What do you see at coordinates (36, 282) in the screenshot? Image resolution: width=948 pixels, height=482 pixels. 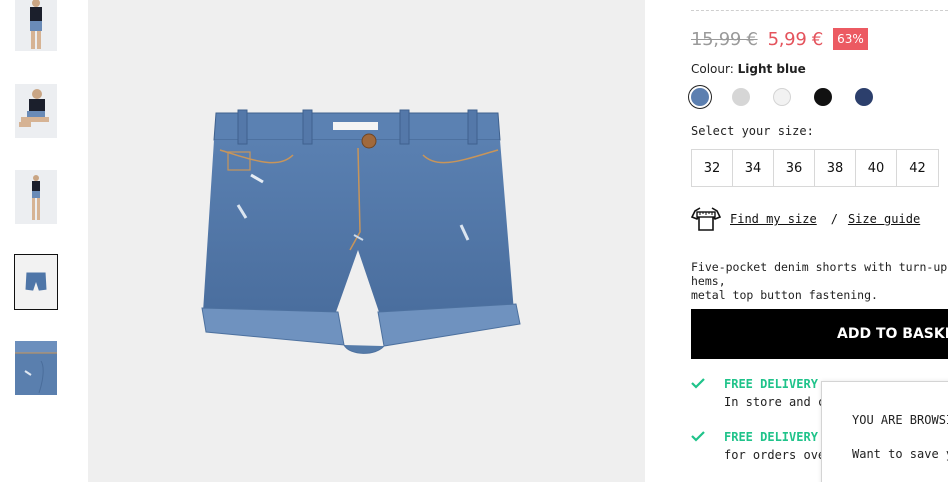 I see `thumbnail-product-shorts` at bounding box center [36, 282].